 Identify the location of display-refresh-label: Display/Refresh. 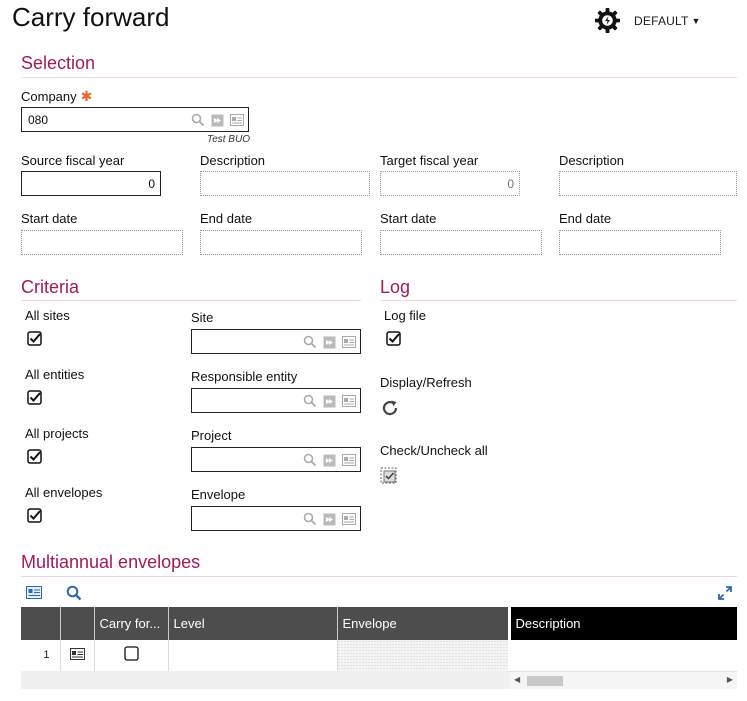
(426, 382).